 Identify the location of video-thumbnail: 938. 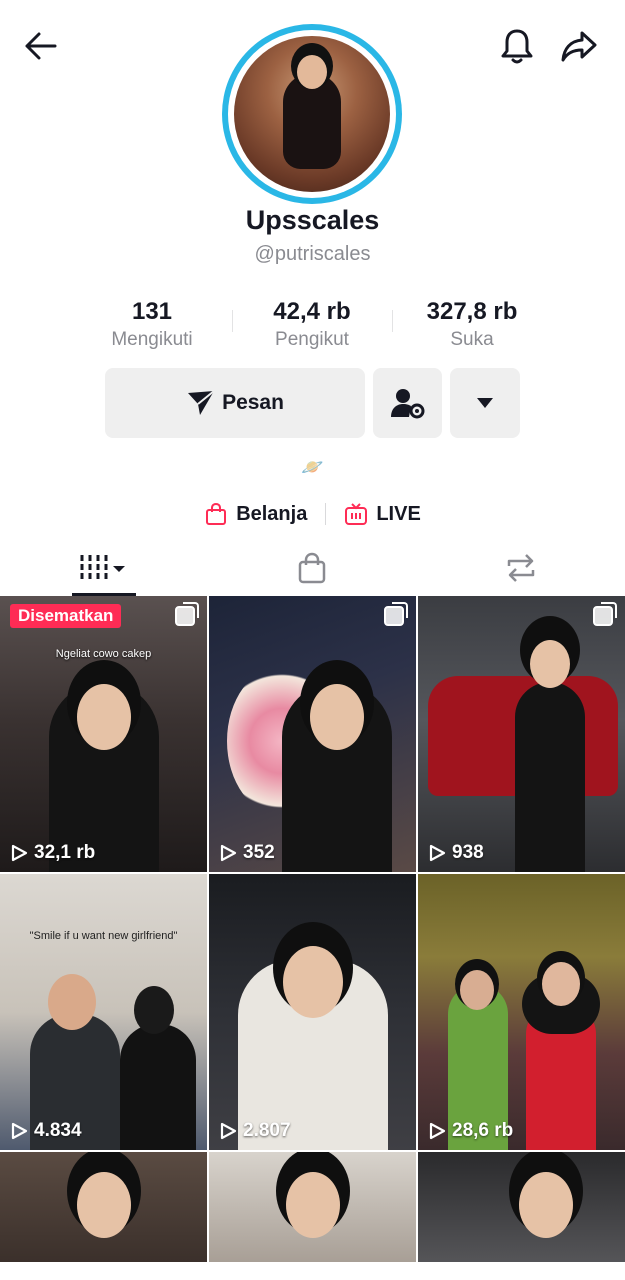
(521, 734).